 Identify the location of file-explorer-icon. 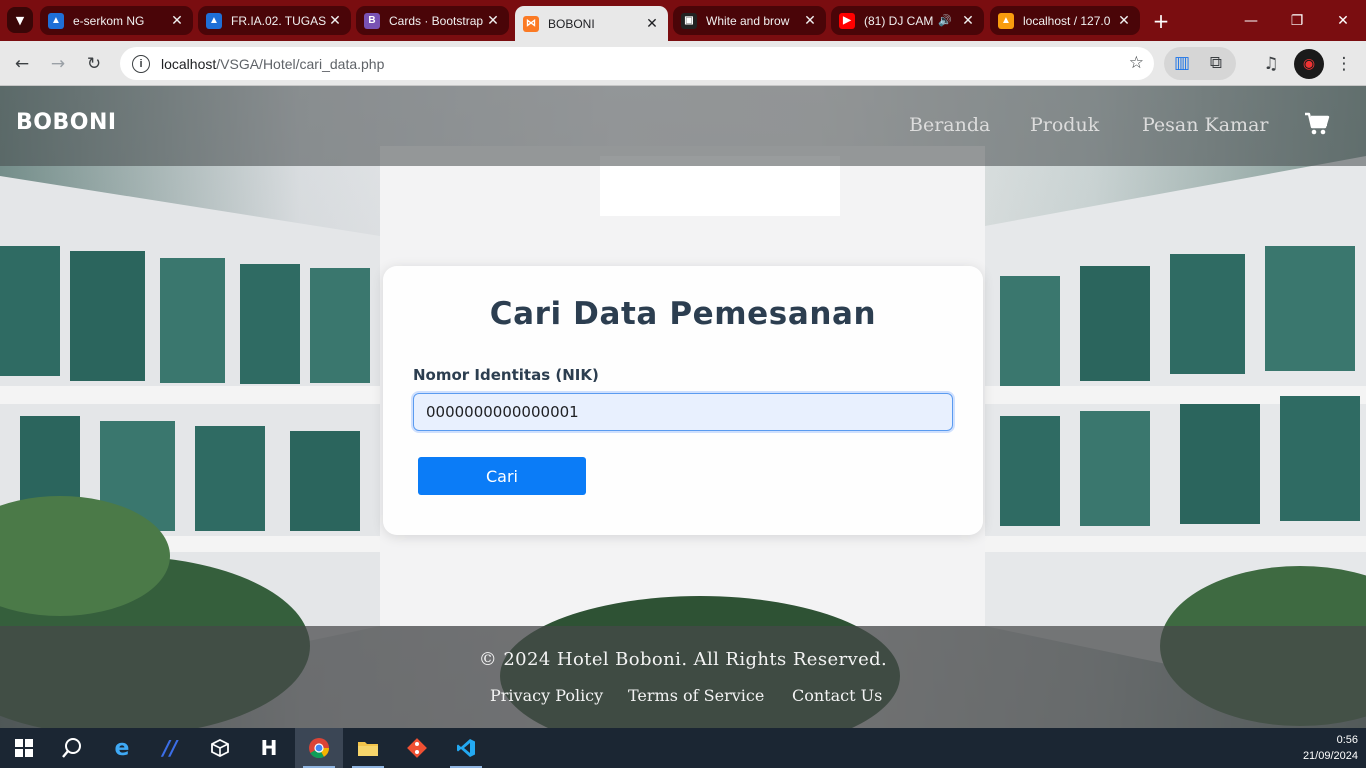
(368, 748).